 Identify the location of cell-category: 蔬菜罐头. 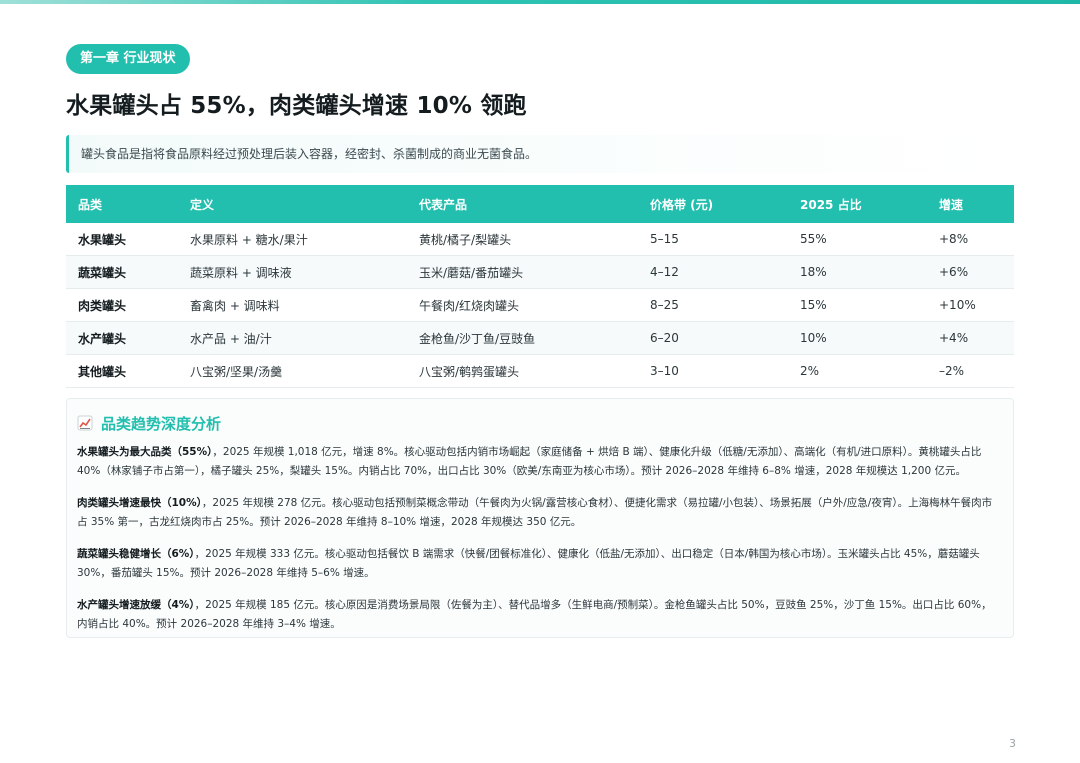
(122, 272).